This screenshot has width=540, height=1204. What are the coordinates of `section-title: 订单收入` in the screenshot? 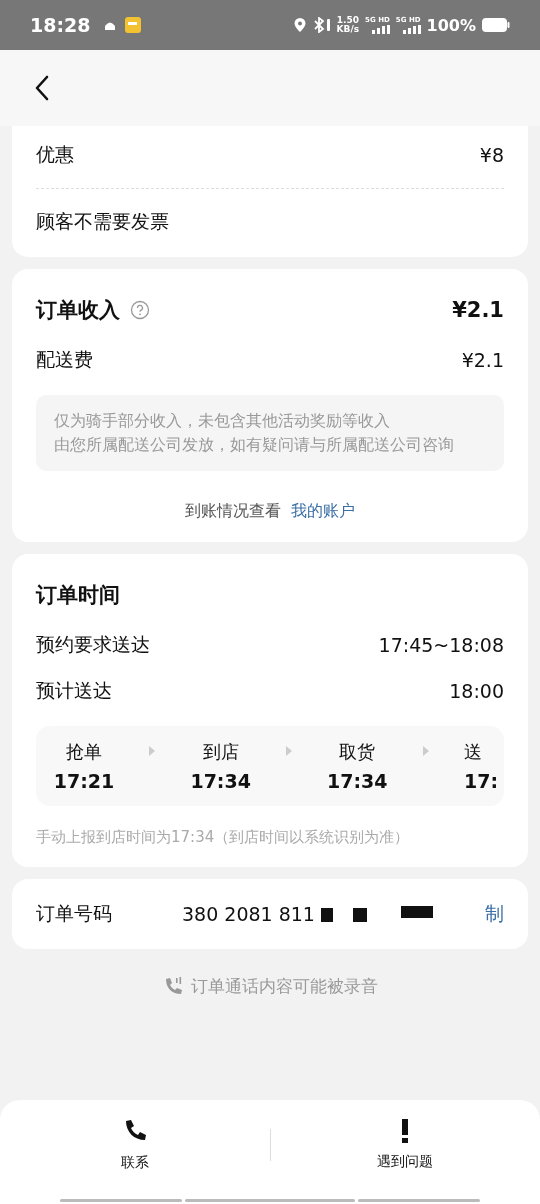 It's located at (78, 310).